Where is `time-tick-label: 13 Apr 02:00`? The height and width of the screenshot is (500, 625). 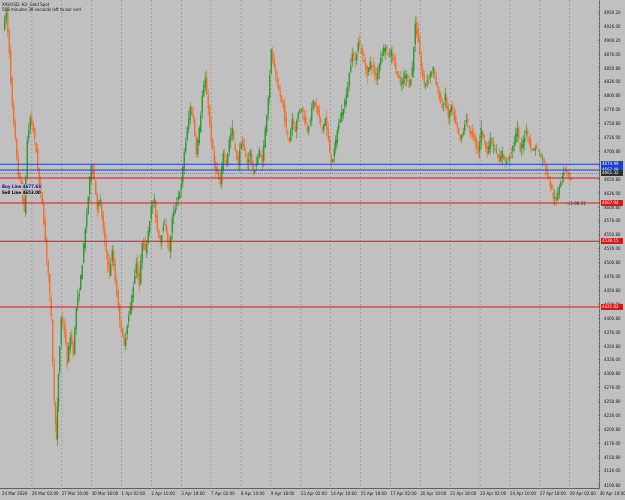 time-tick-label: 13 Apr 02:00 is located at coordinates (313, 493).